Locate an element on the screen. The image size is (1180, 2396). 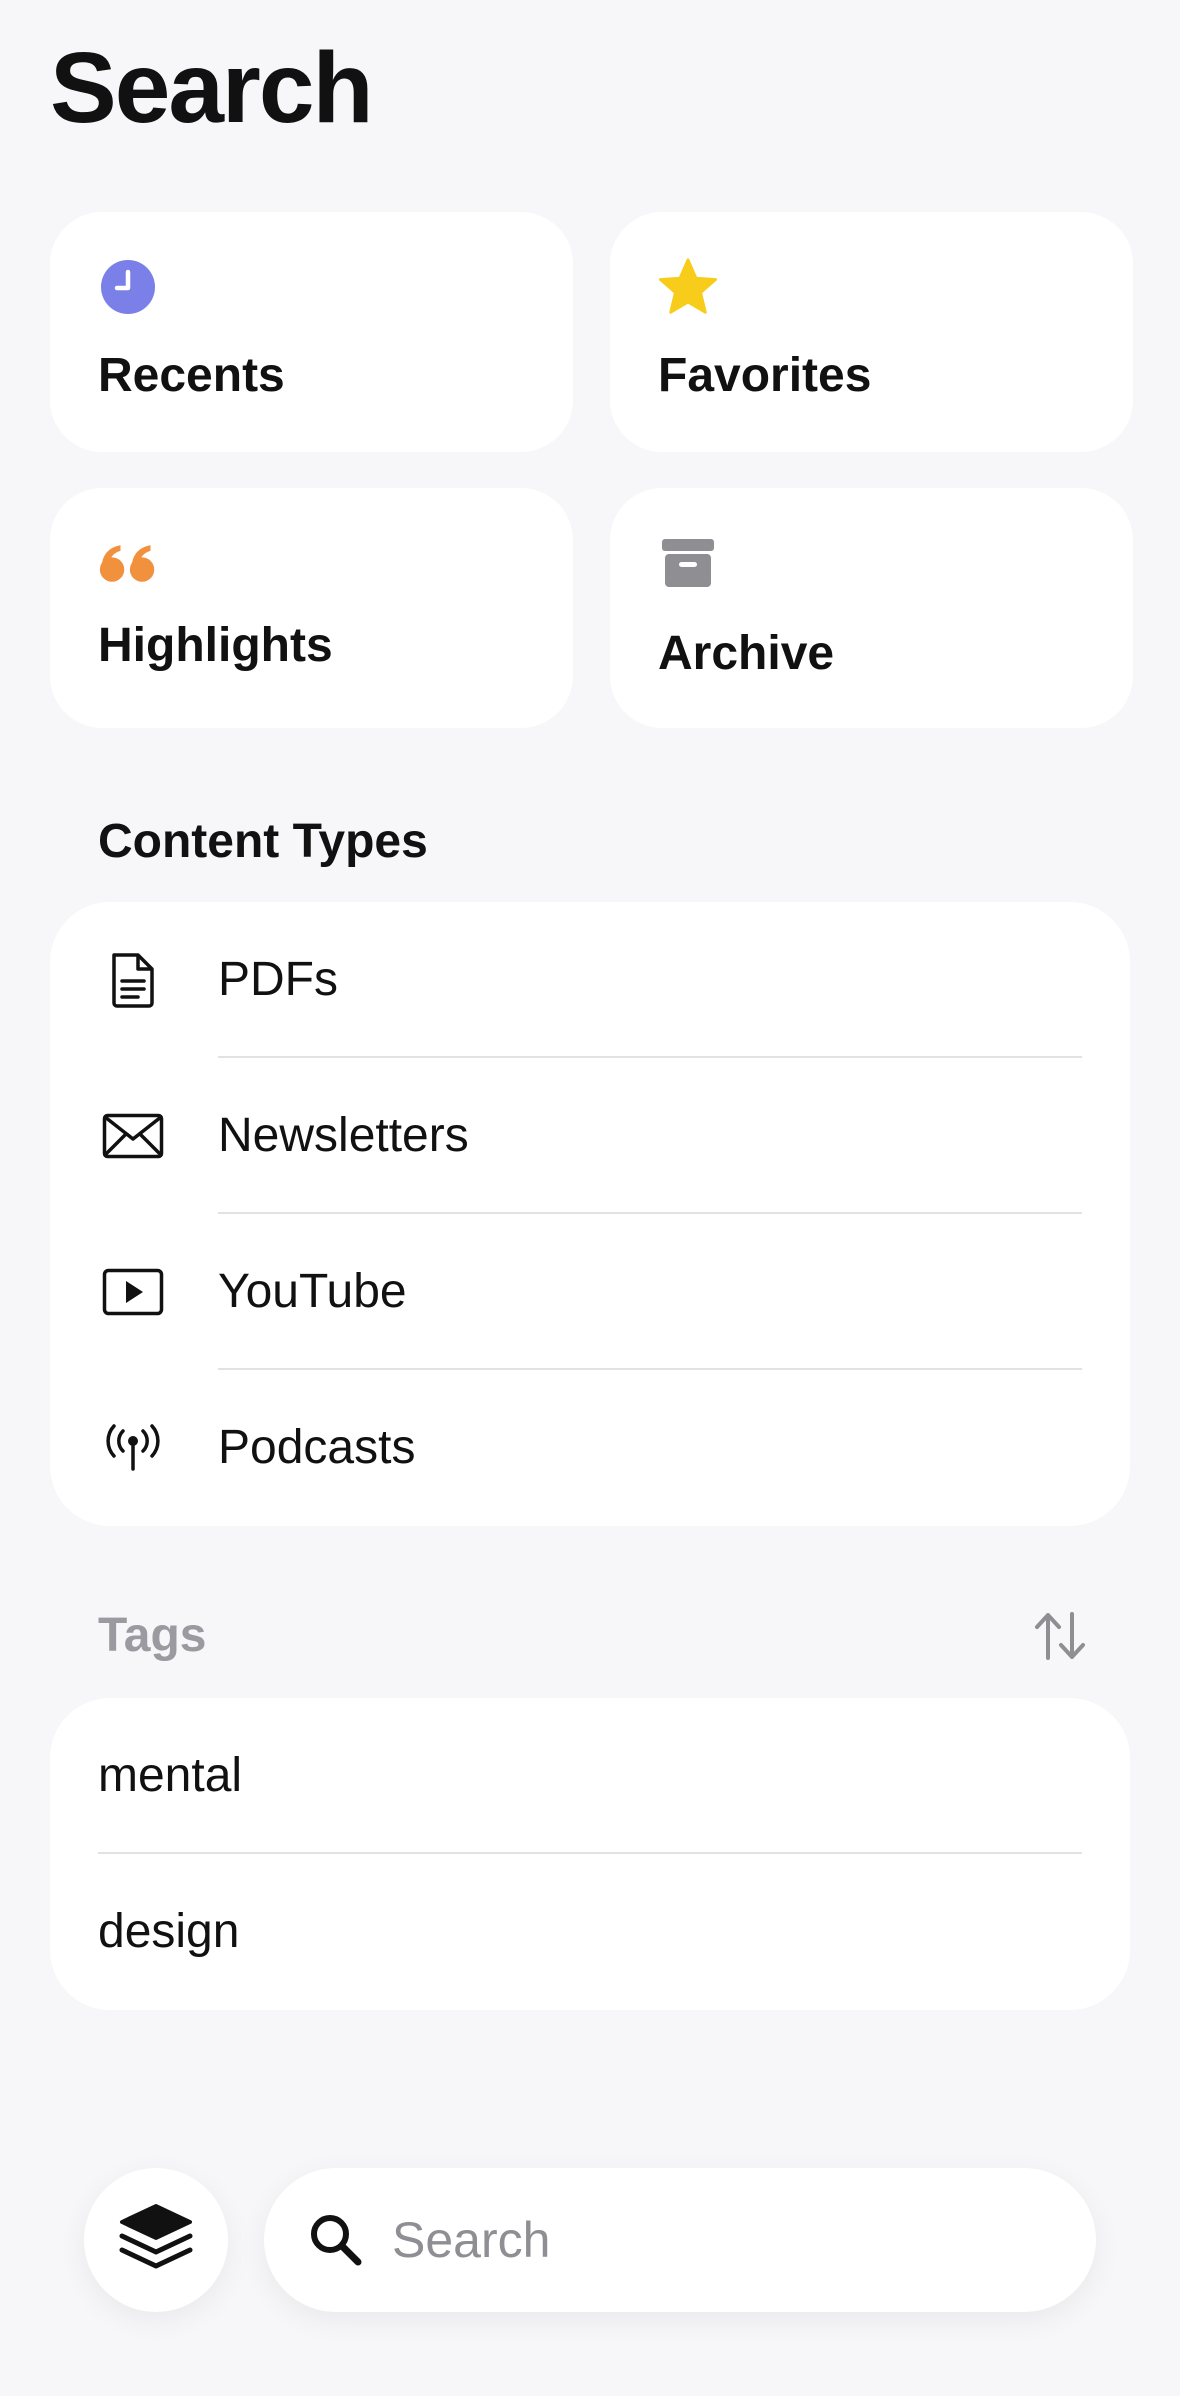
archive-label: Archive is located at coordinates (746, 653).